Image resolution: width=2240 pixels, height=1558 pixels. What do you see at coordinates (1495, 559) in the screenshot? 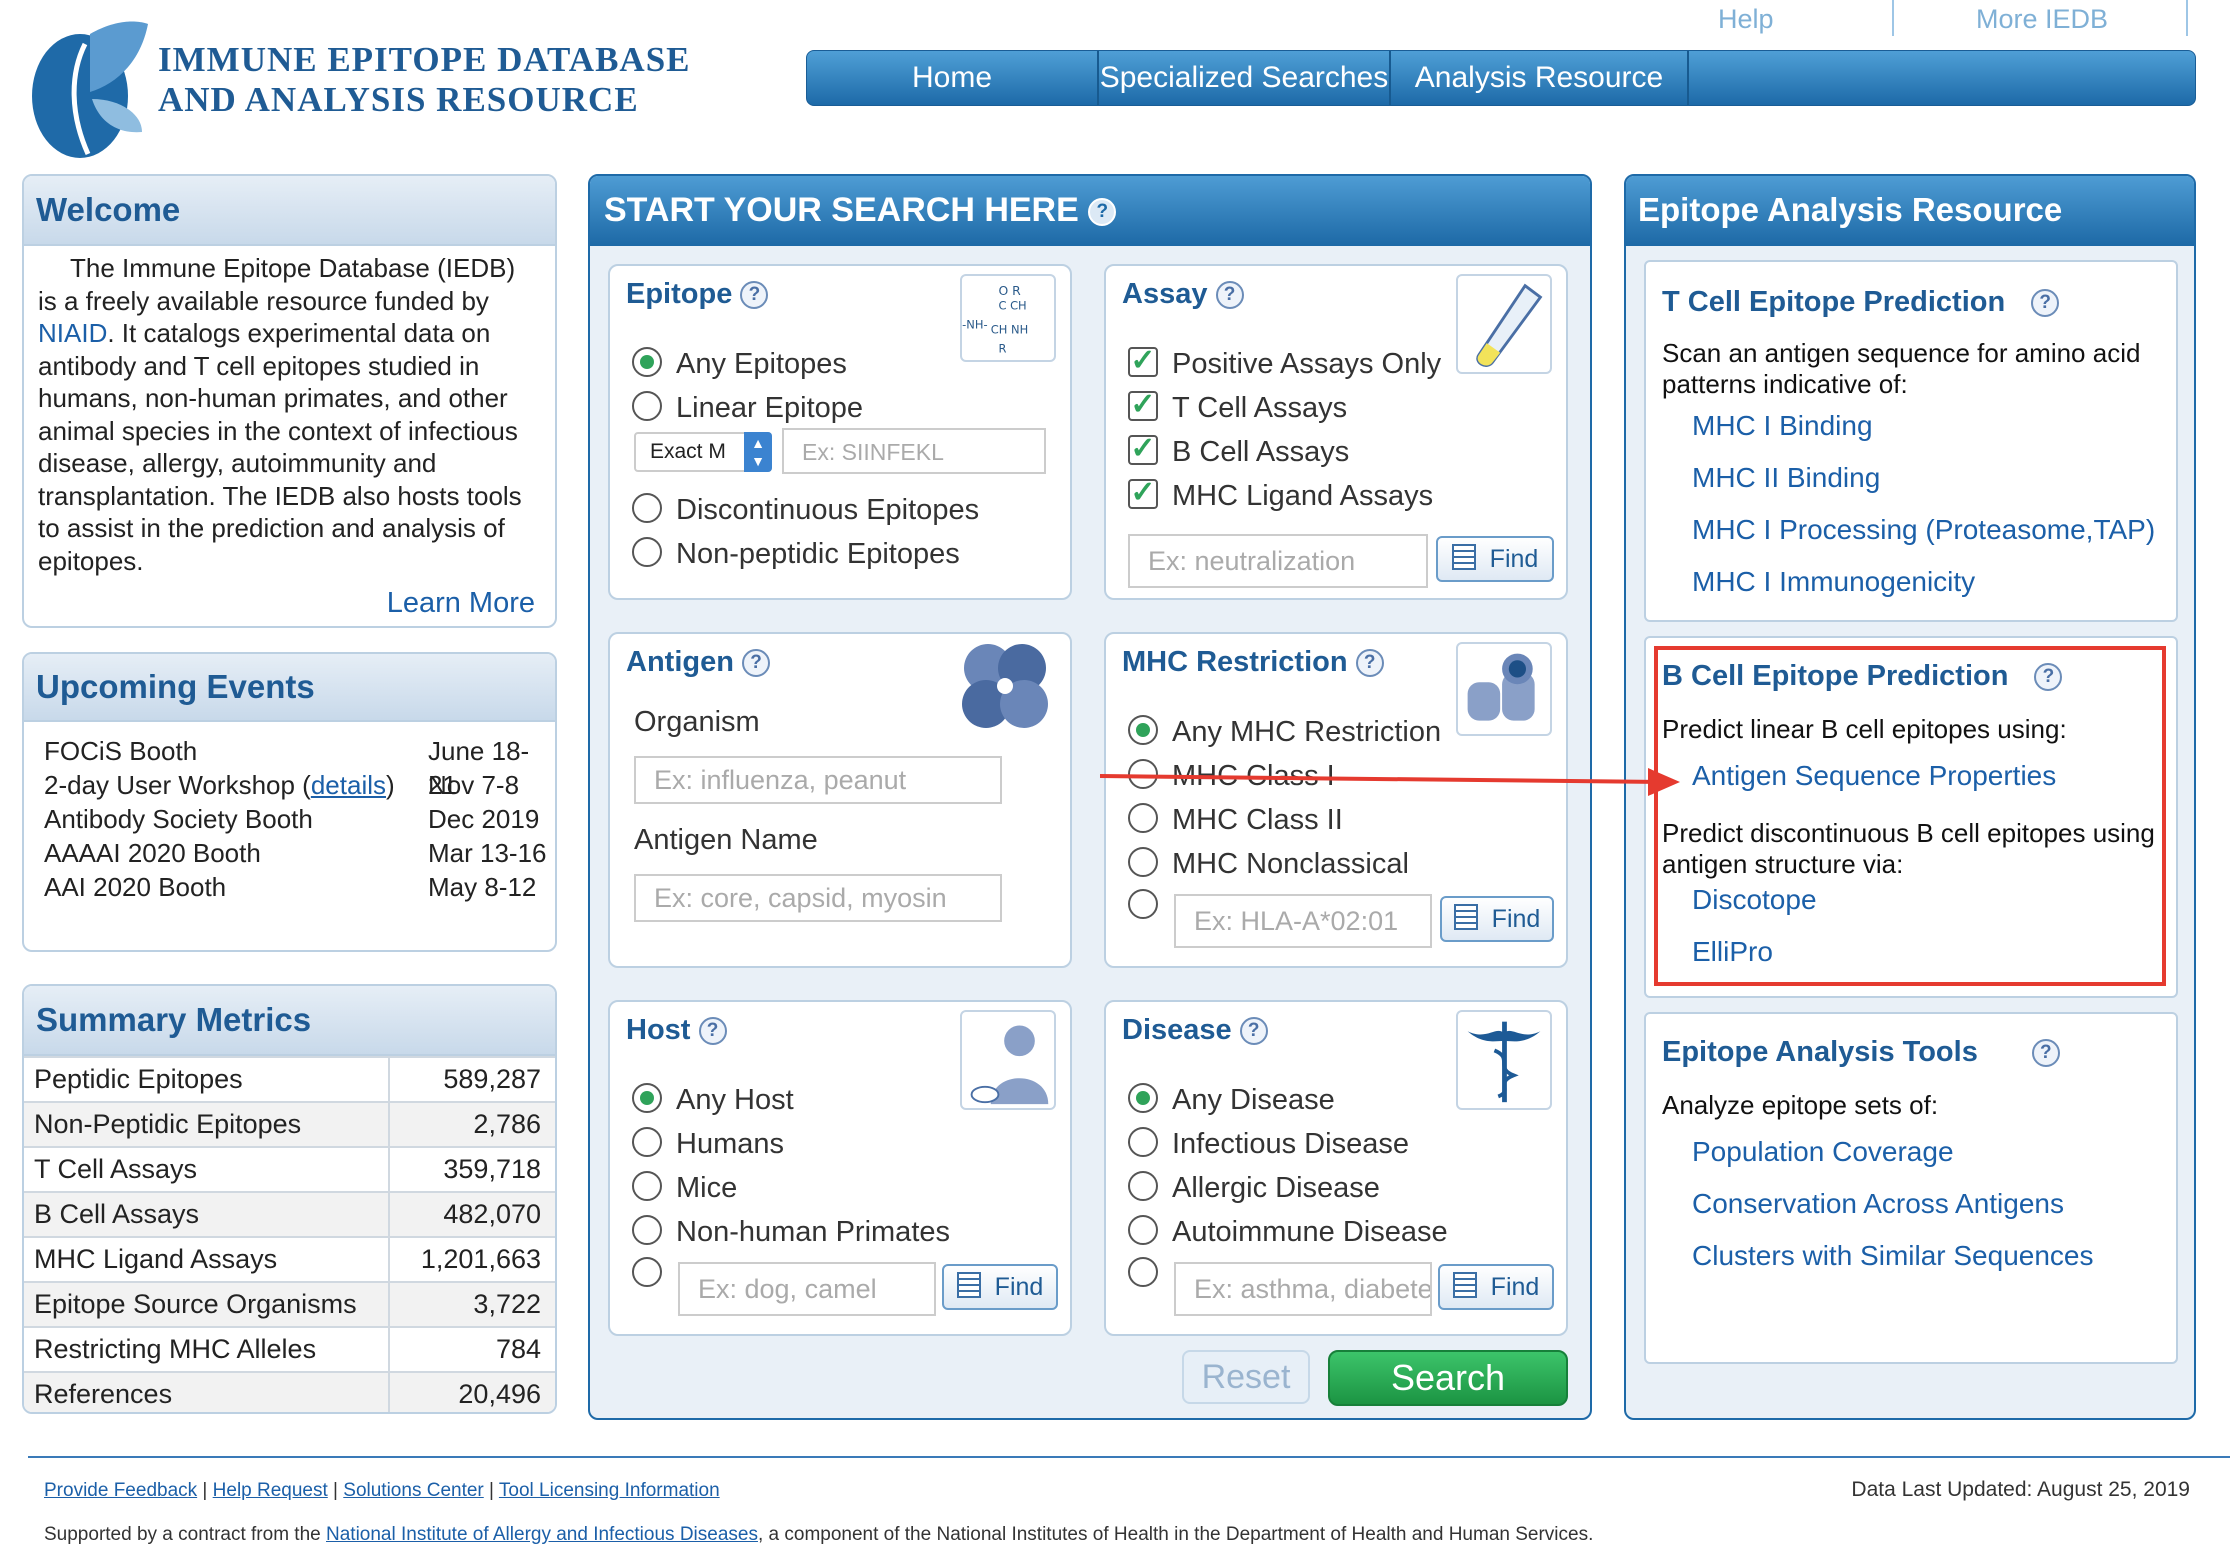
I see `assay-find-button: Find` at bounding box center [1495, 559].